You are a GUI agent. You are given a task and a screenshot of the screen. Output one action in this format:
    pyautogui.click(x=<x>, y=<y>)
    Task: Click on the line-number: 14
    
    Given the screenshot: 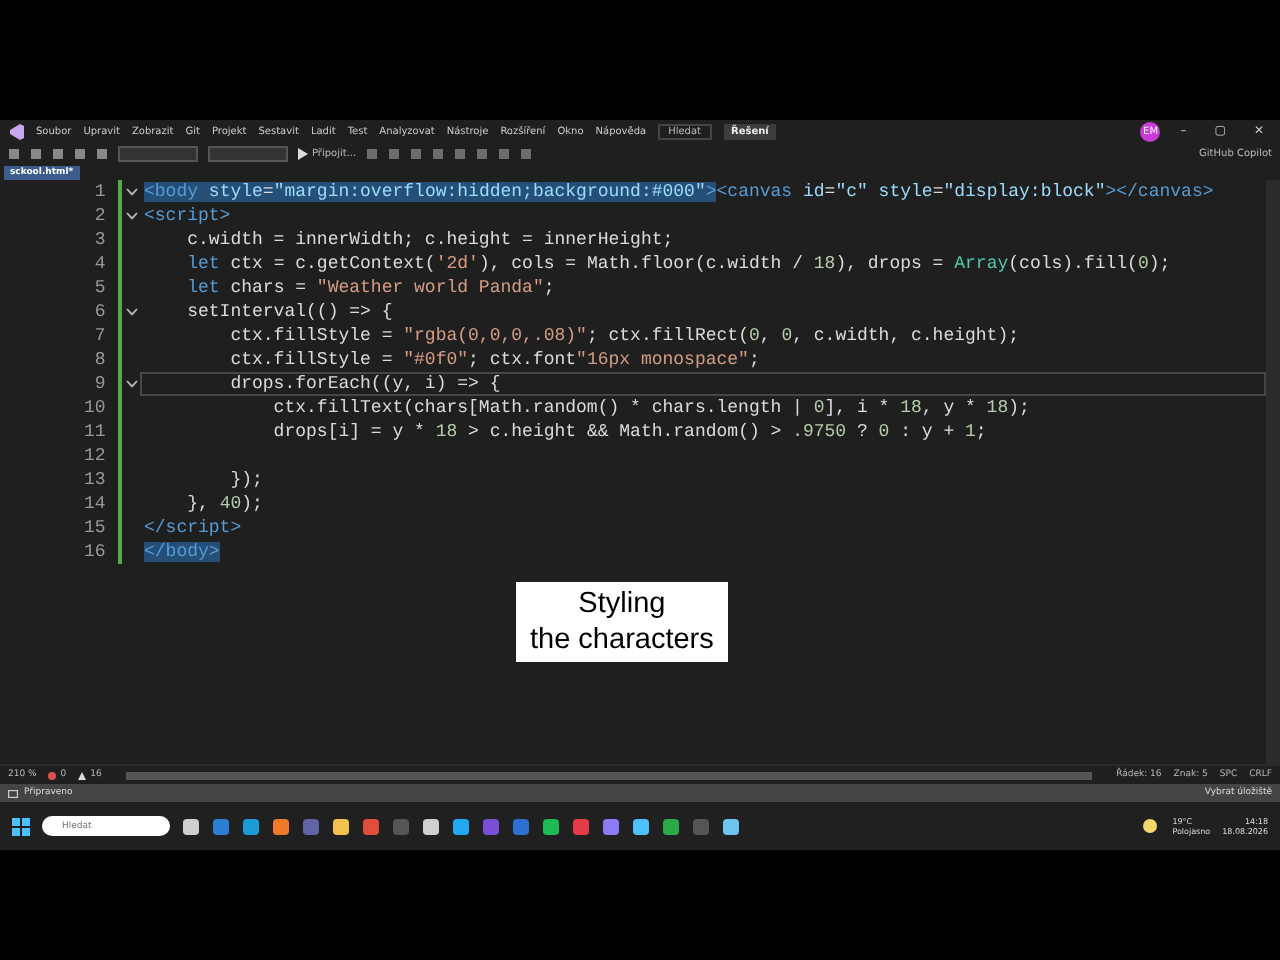 What is the action you would take?
    pyautogui.click(x=94, y=504)
    